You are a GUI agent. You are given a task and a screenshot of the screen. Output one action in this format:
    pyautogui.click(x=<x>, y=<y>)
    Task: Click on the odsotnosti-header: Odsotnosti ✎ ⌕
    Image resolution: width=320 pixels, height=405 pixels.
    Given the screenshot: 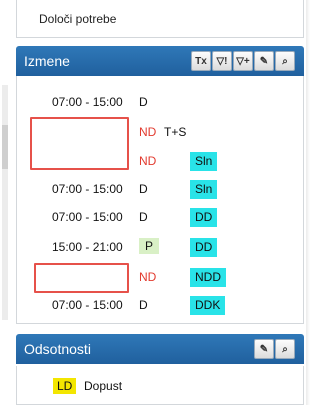 What is the action you would take?
    pyautogui.click(x=160, y=349)
    